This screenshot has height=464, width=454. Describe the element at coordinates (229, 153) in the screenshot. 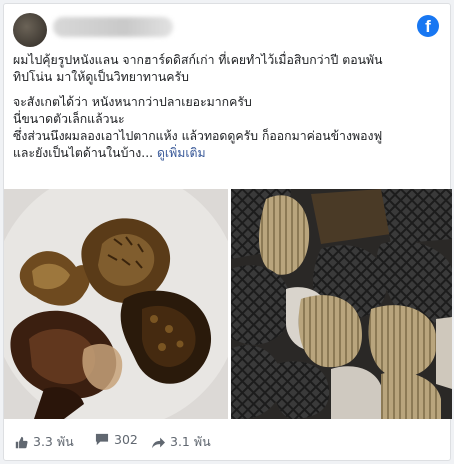

I see `post-text-line-last: และยังเป็นไตด้านในบ้าง... ดูเพิ่มเติม` at that location.